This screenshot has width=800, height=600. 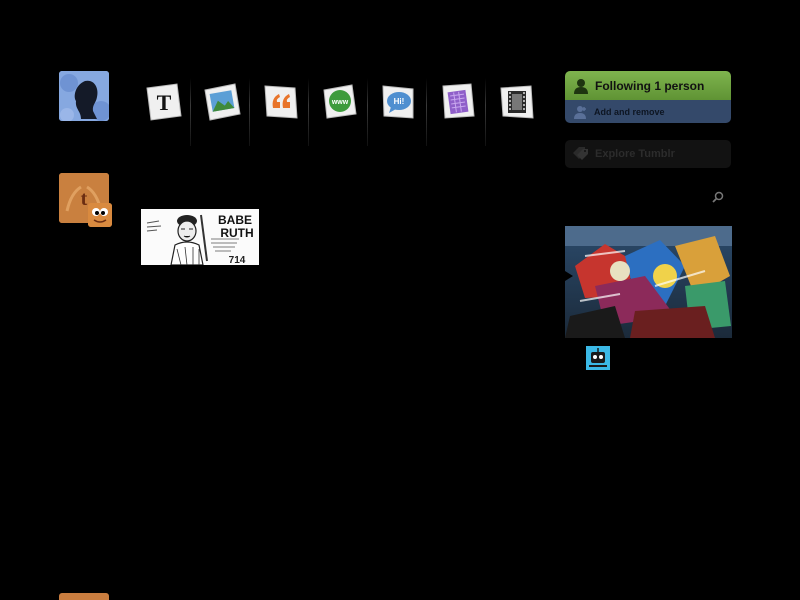 I want to click on quote-post-button, so click(x=280, y=109).